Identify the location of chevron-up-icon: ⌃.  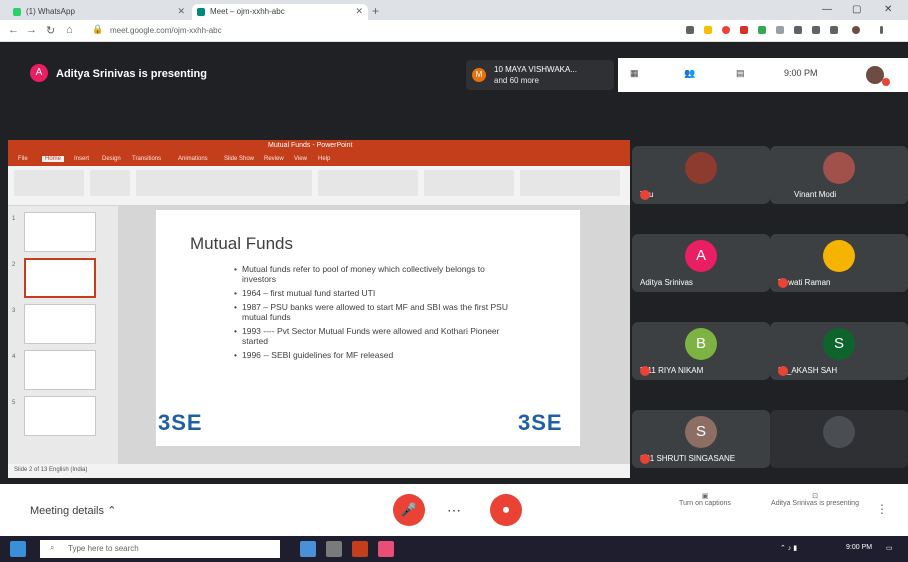
(112, 511).